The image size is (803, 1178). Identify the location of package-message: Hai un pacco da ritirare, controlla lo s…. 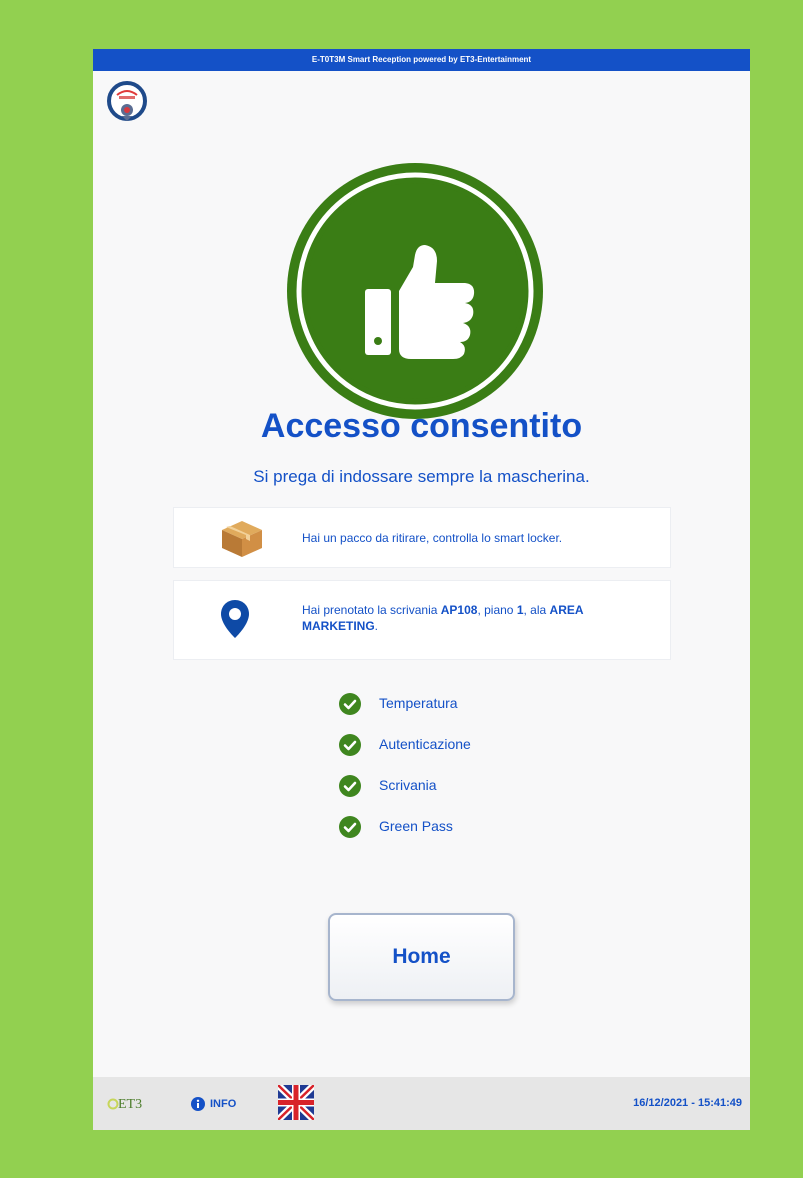
(432, 538).